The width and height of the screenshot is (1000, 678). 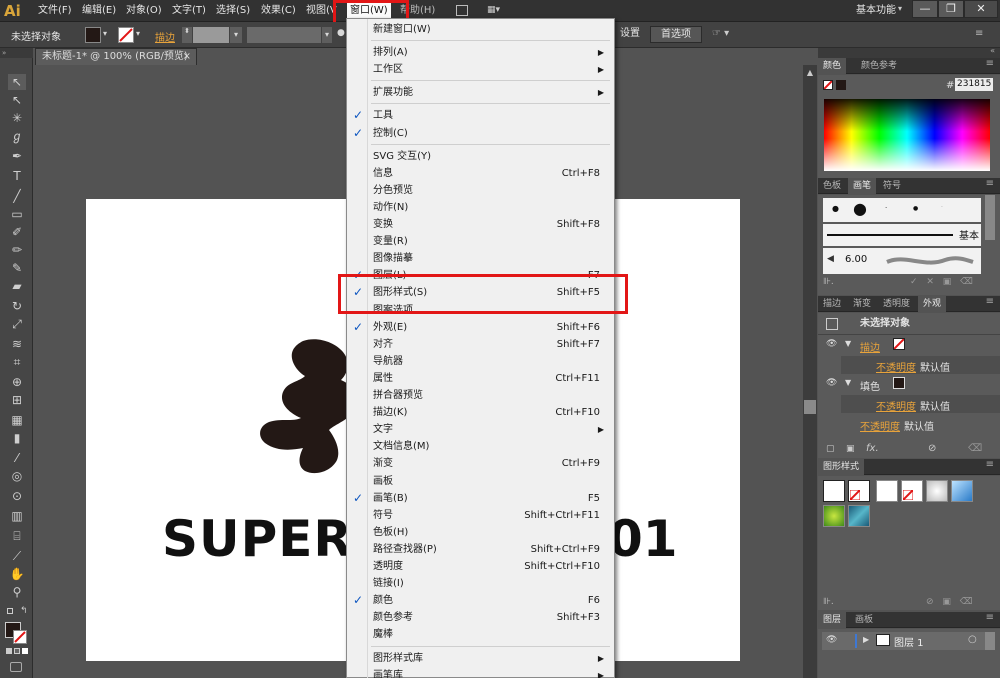 What do you see at coordinates (872, 448) in the screenshot?
I see `fx-icon: fx.` at bounding box center [872, 448].